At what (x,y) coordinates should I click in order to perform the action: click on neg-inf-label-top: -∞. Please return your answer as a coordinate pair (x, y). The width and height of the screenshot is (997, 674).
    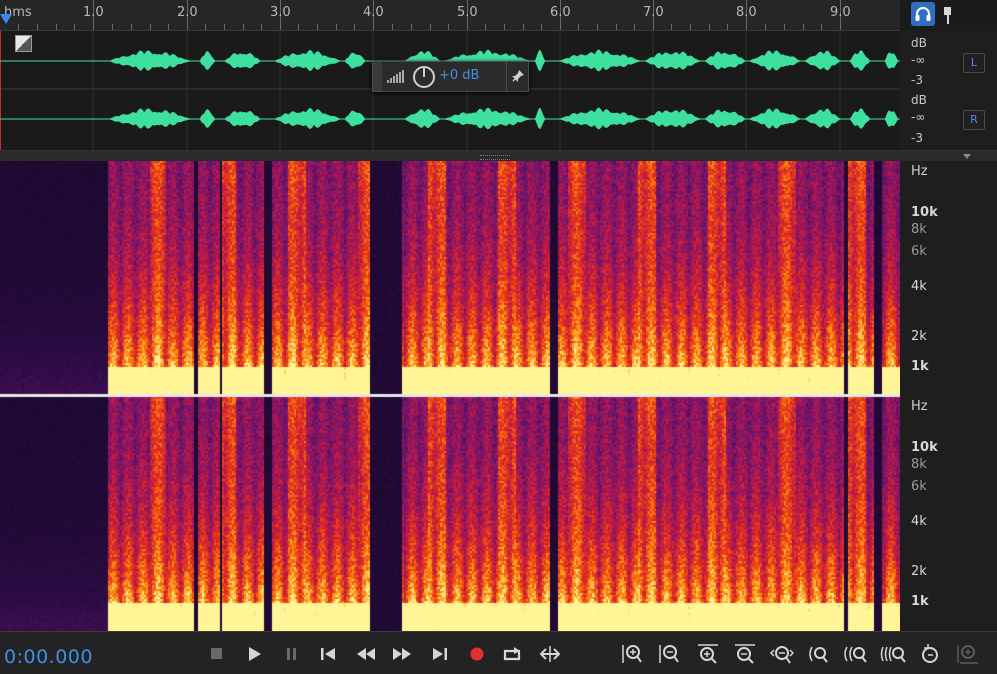
    Looking at the image, I should click on (918, 60).